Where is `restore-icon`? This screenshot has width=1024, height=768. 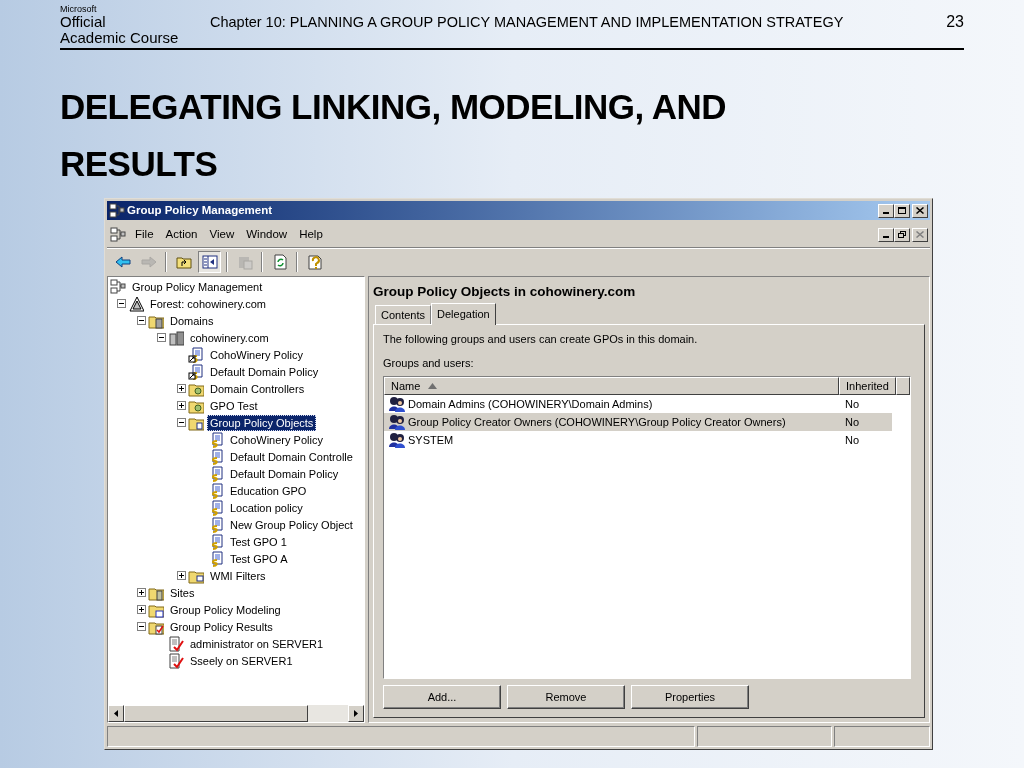 restore-icon is located at coordinates (902, 234).